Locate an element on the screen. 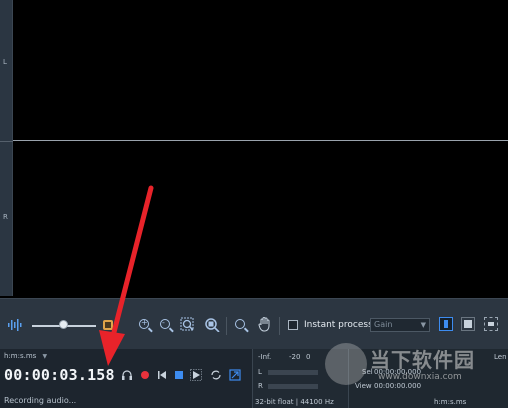 The width and height of the screenshot is (508, 408). follow-playback-icon is located at coordinates (235, 375).